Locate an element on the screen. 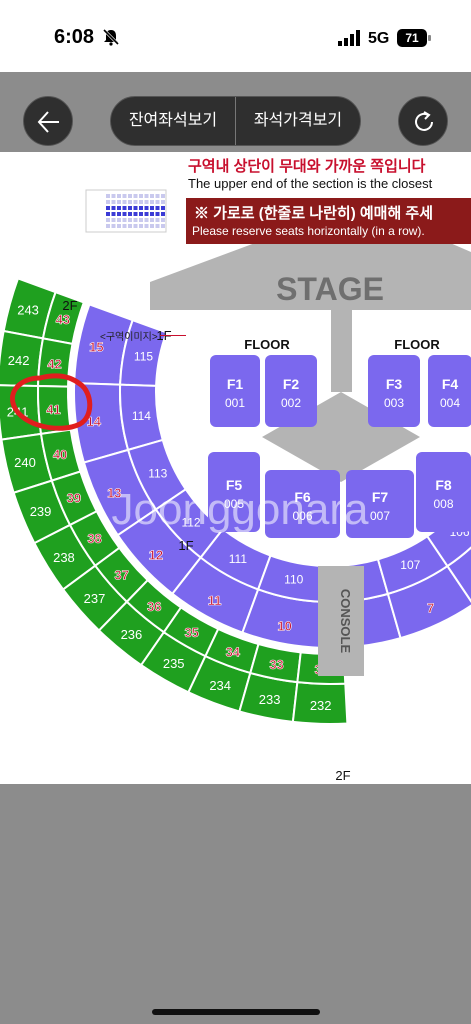 The width and height of the screenshot is (471, 1024). floor-section-number: 003 is located at coordinates (394, 403).